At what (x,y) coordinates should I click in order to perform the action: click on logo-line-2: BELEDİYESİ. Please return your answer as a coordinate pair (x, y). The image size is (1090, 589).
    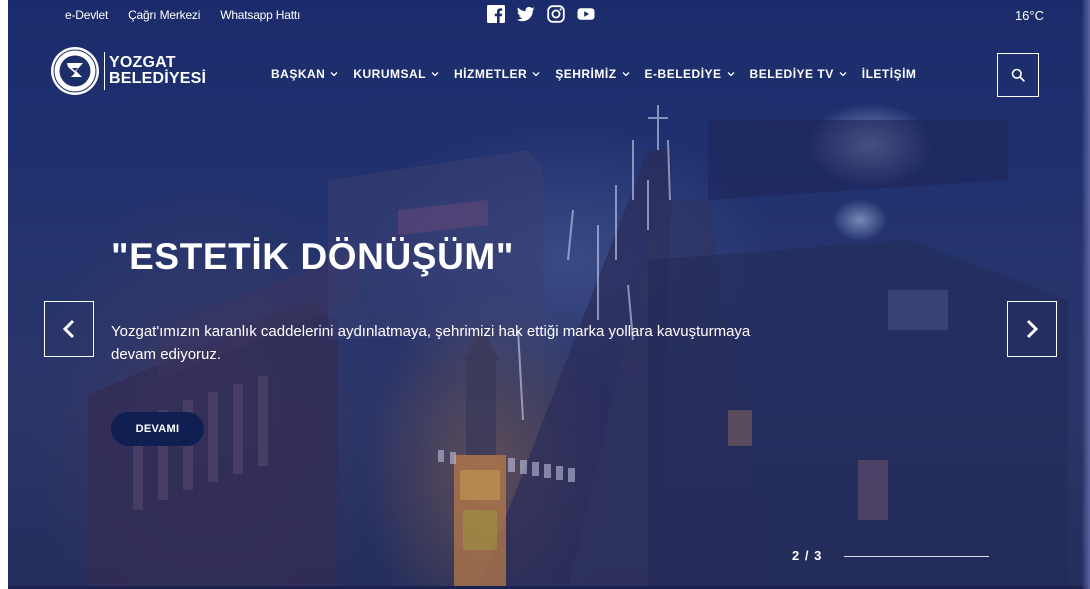
    Looking at the image, I should click on (158, 78).